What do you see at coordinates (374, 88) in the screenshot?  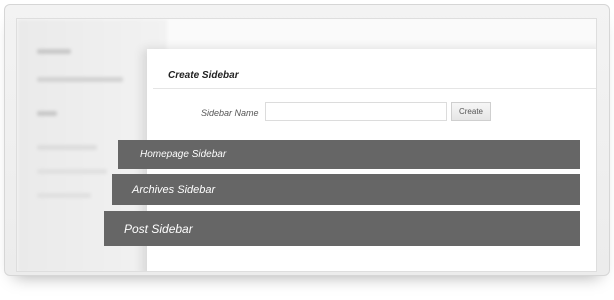 I see `title-divider` at bounding box center [374, 88].